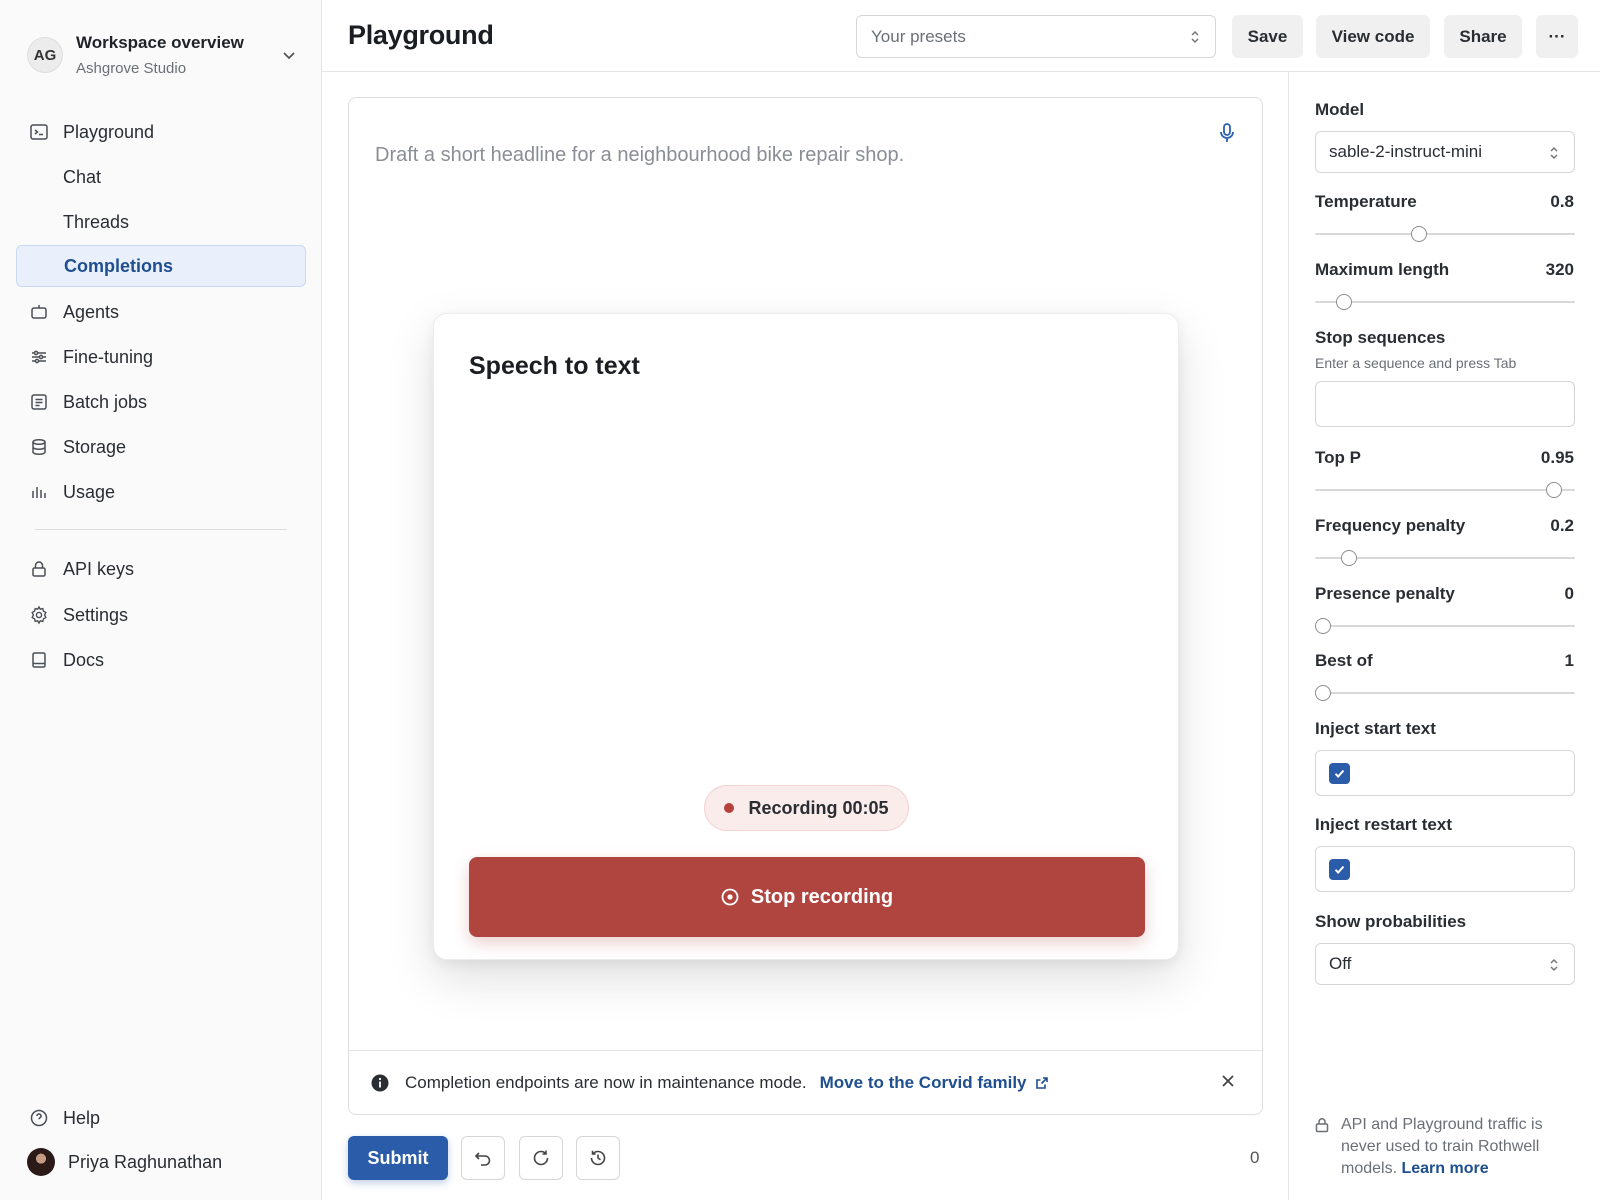  Describe the element at coordinates (39, 447) in the screenshot. I see `database-icon` at that location.